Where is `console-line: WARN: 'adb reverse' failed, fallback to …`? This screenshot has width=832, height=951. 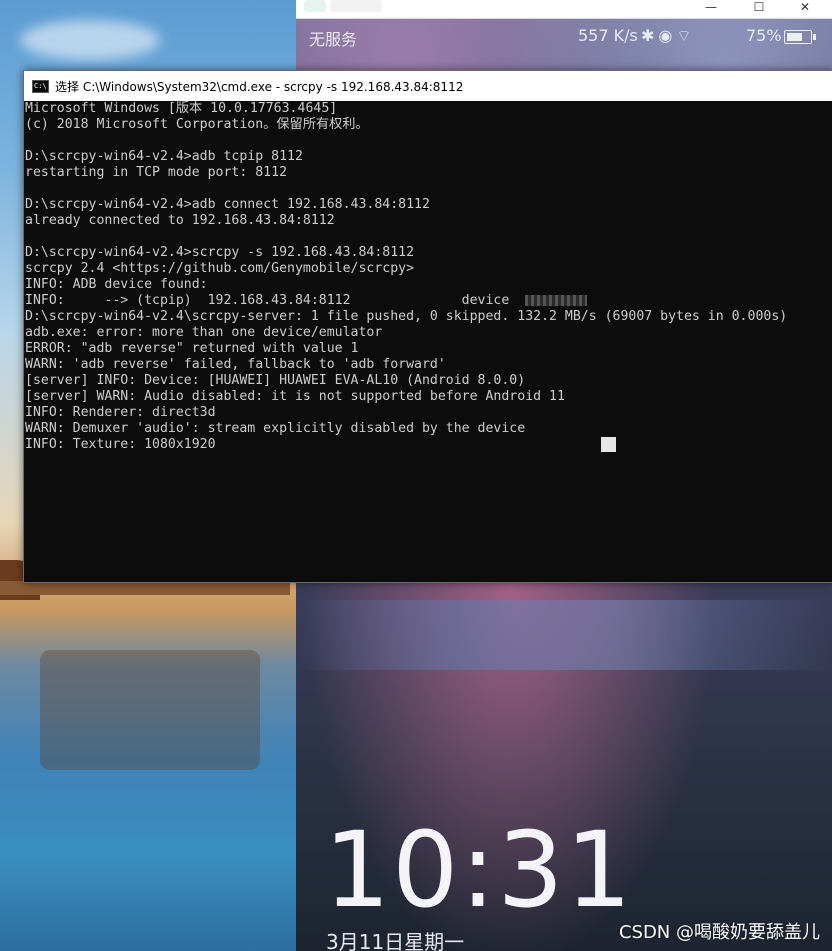
console-line: WARN: 'adb reverse' failed, fallback to … is located at coordinates (235, 364).